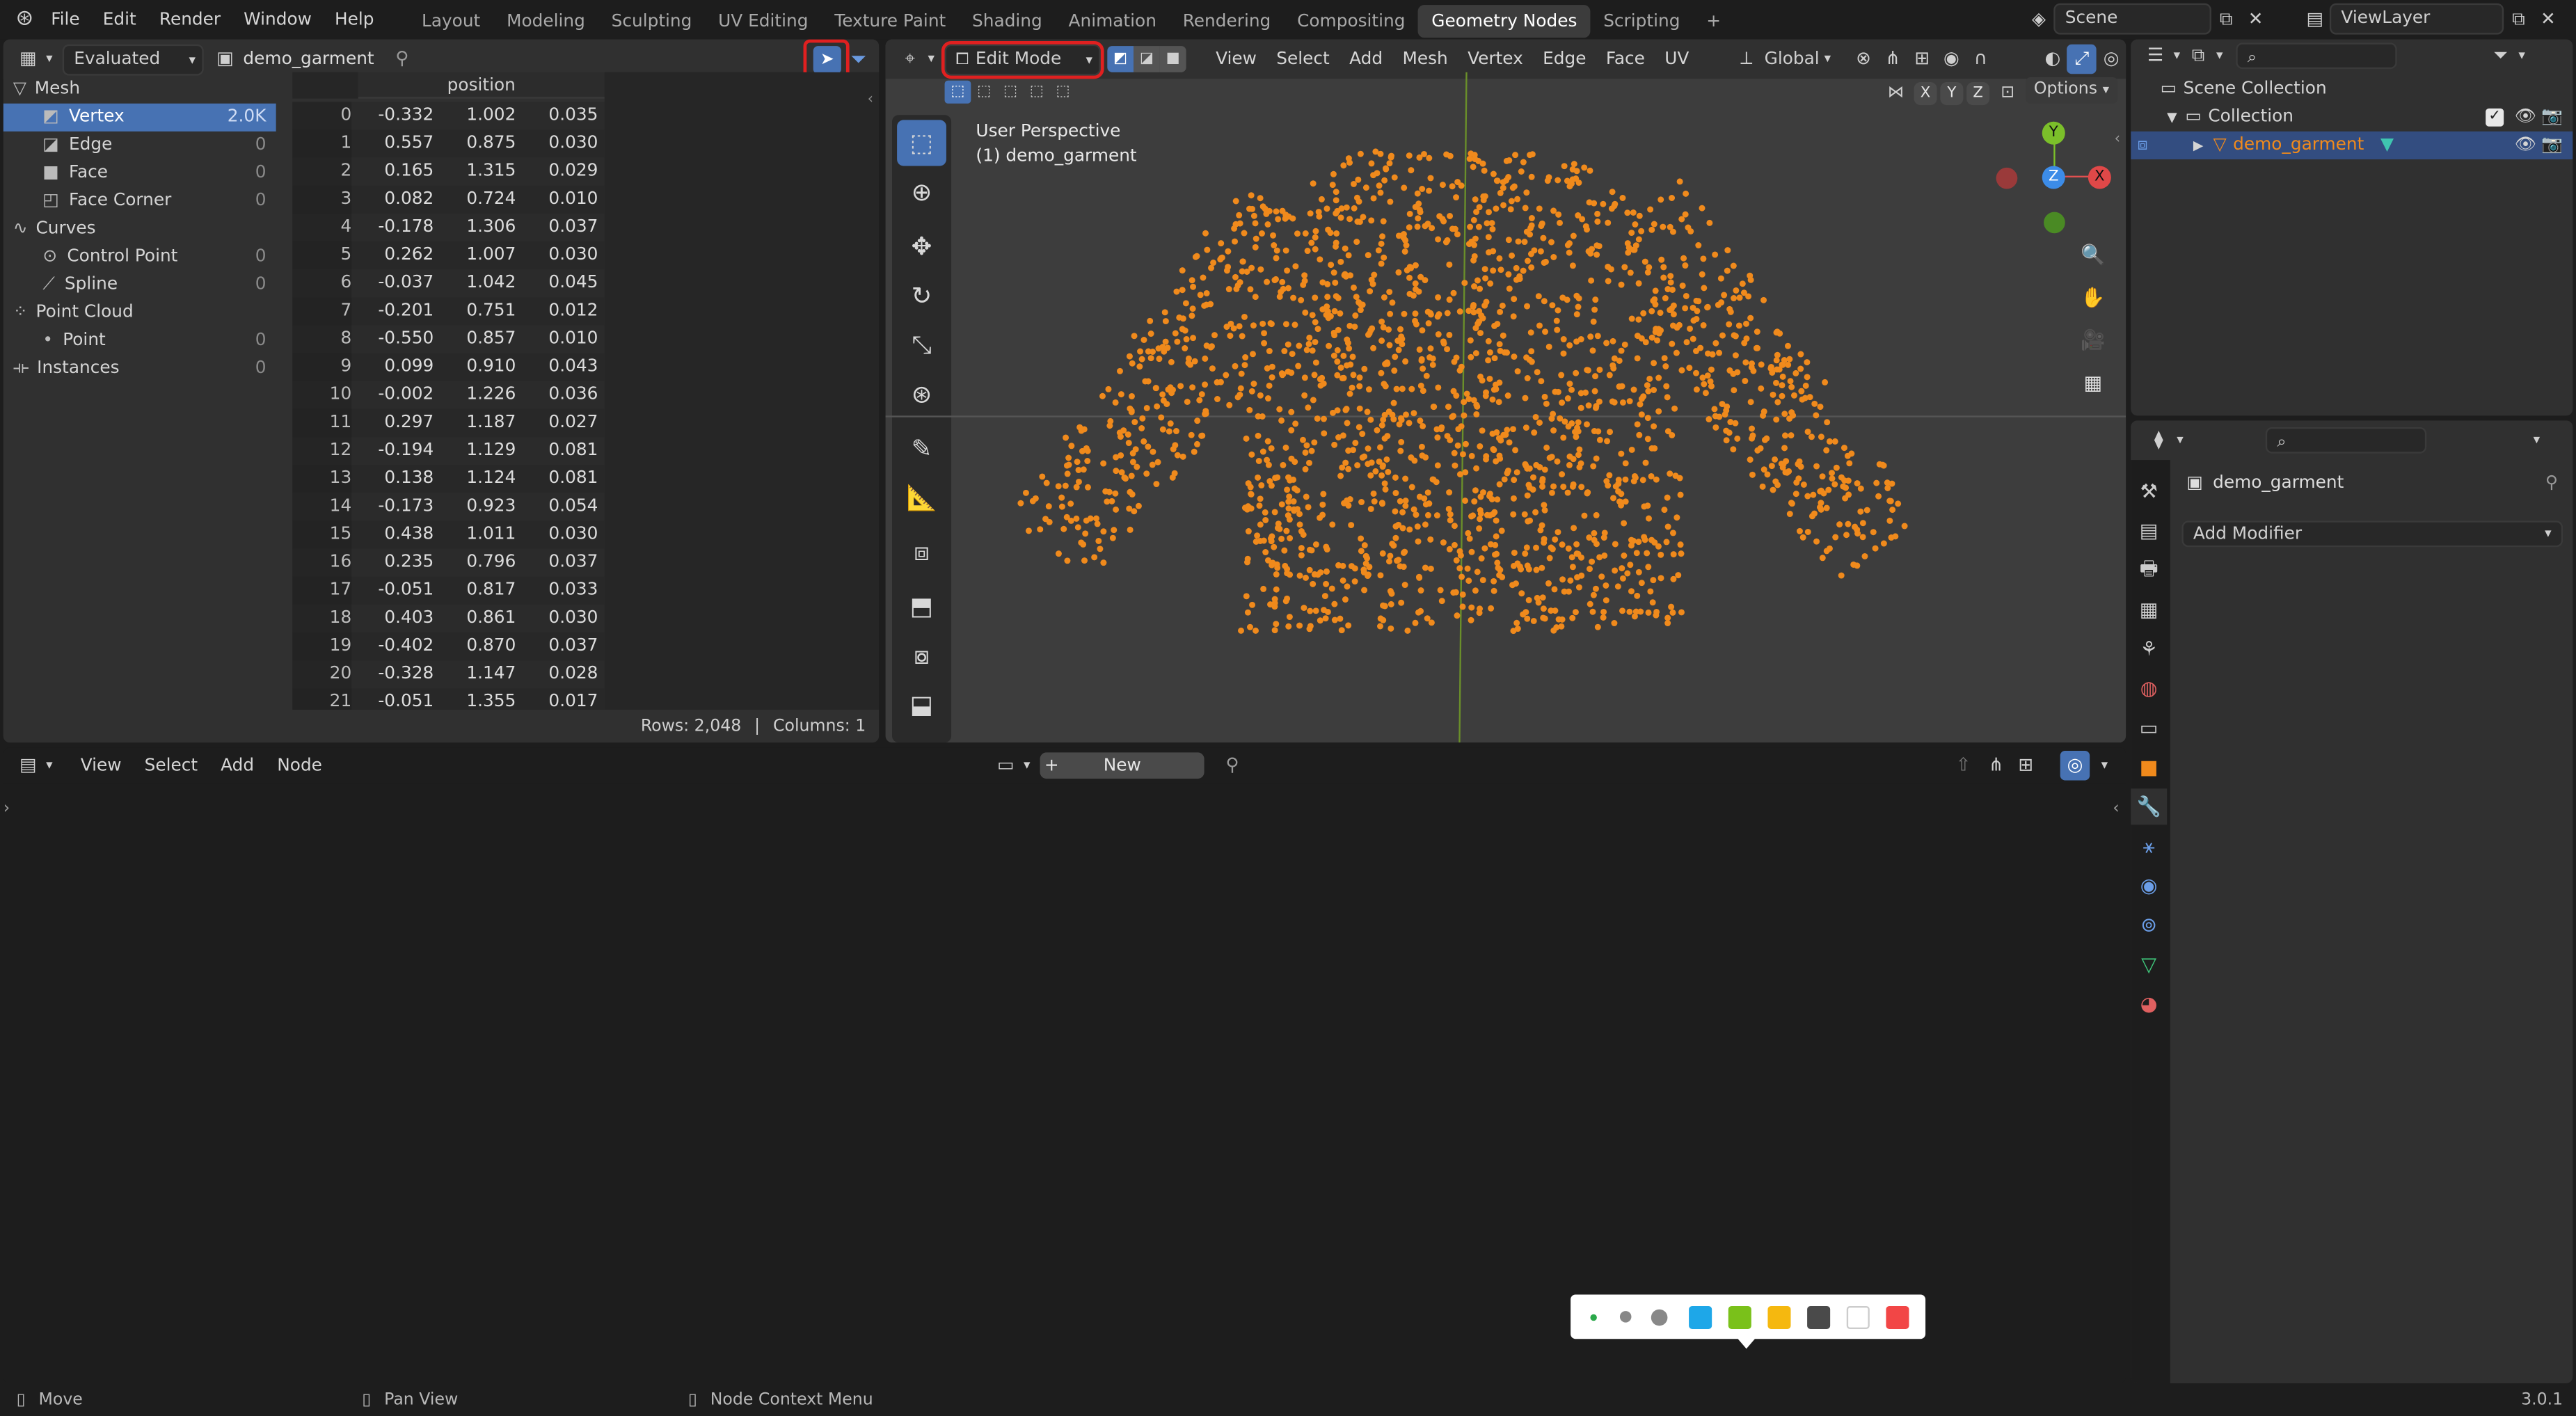 Image resolution: width=2576 pixels, height=1416 pixels. Describe the element at coordinates (101, 766) in the screenshot. I see `node-menu-view: View` at that location.